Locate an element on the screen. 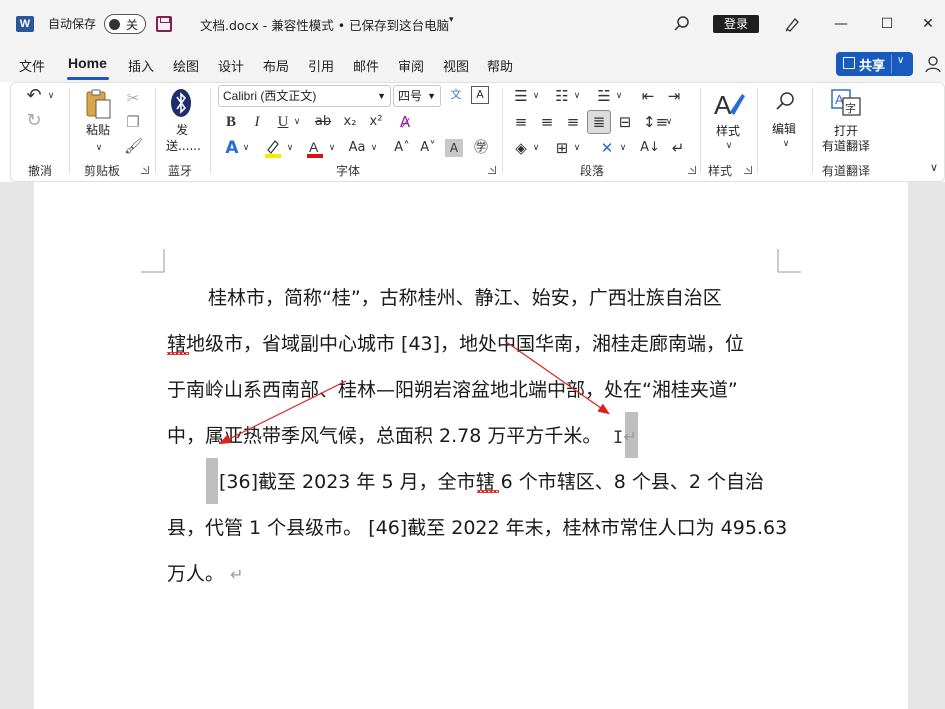 This screenshot has height=709, width=945. character-border-icon: A is located at coordinates (480, 95).